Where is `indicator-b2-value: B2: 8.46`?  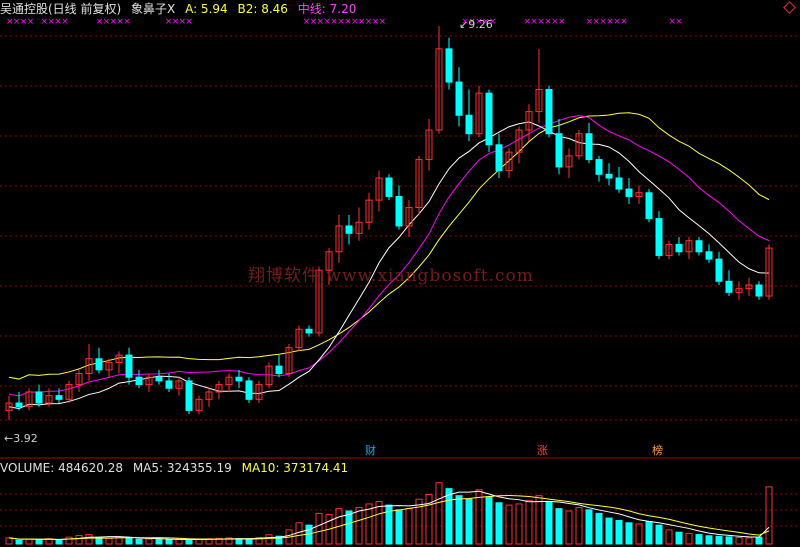
indicator-b2-value: B2: 8.46 is located at coordinates (262, 9).